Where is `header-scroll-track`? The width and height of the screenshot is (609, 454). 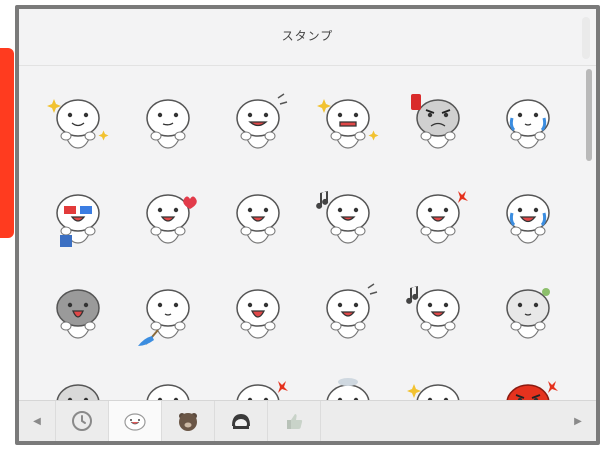 header-scroll-track is located at coordinates (586, 38).